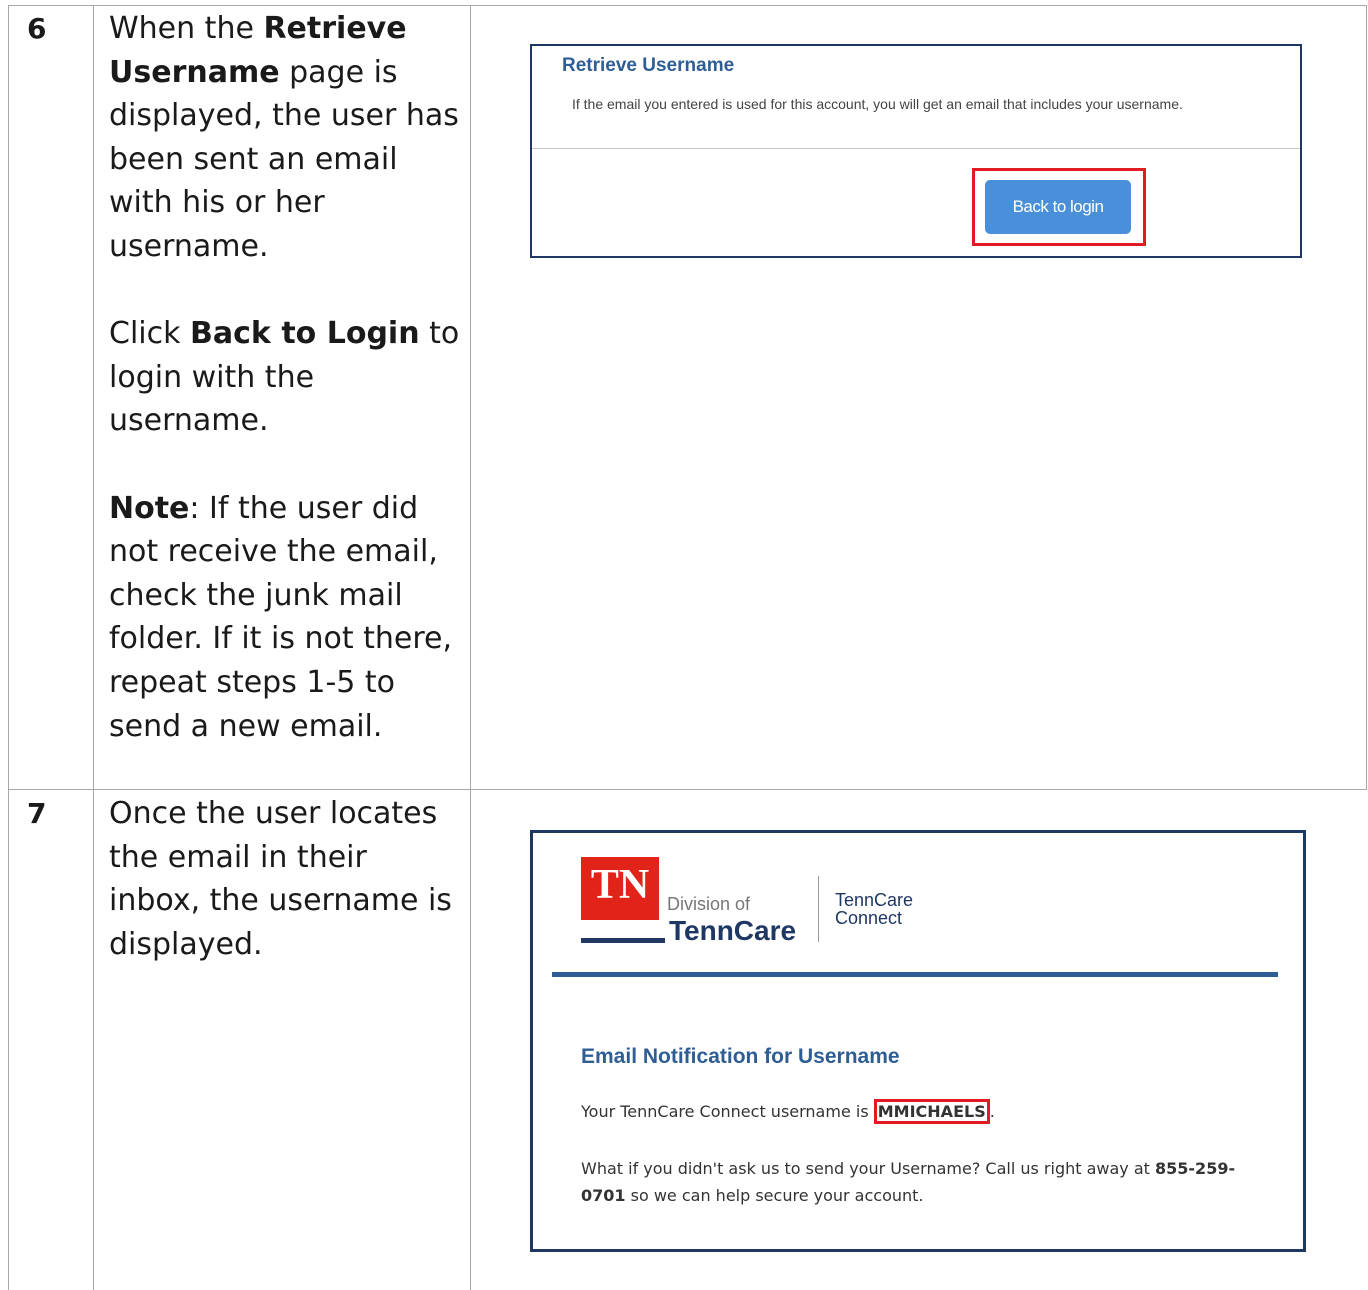  What do you see at coordinates (1058, 207) in the screenshot?
I see `back-to-login-button: Back to login` at bounding box center [1058, 207].